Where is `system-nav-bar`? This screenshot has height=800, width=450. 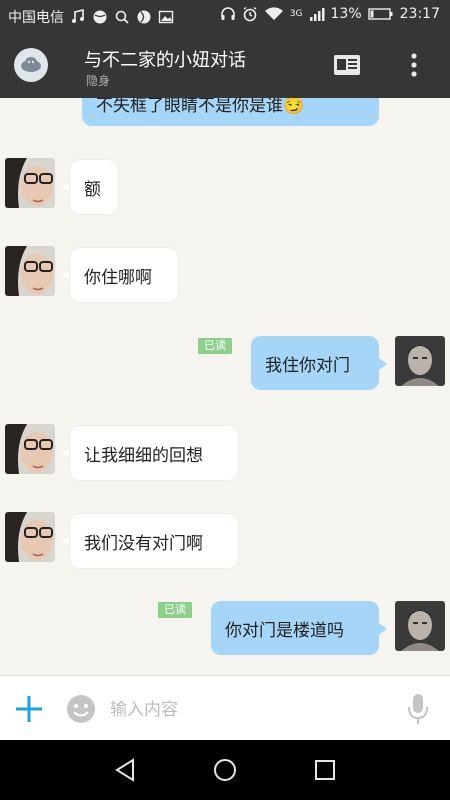
system-nav-bar is located at coordinates (225, 770).